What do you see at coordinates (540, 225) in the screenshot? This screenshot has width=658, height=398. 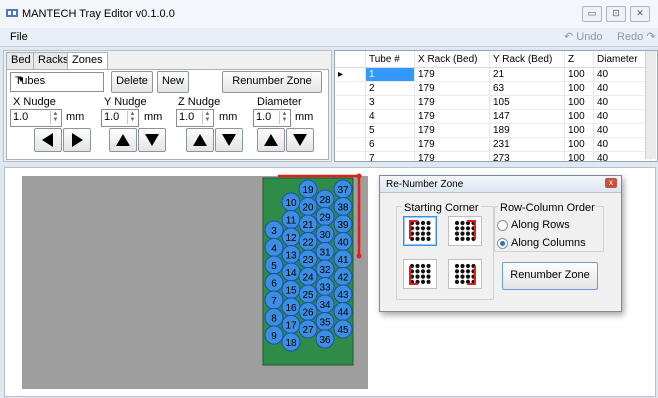 I see `along-rows-label: Along Rows` at bounding box center [540, 225].